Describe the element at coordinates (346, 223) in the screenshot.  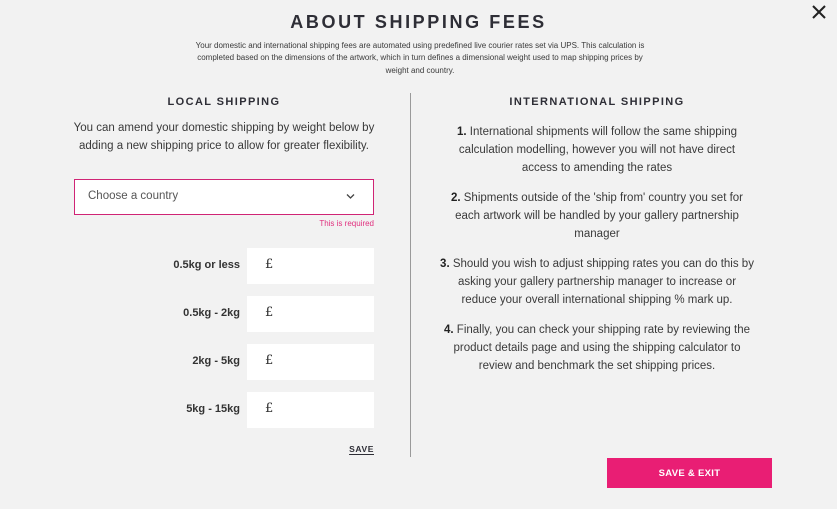
I see `required-error-message: This is required` at that location.